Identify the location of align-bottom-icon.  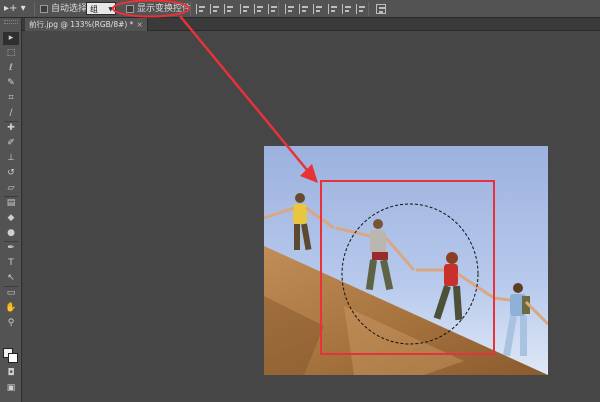
(229, 9).